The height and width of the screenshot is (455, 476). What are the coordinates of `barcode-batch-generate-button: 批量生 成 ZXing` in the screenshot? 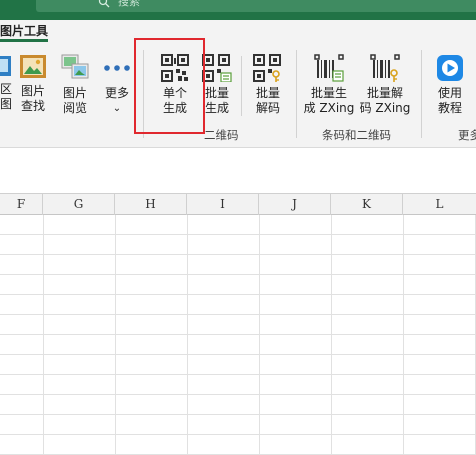 It's located at (329, 85).